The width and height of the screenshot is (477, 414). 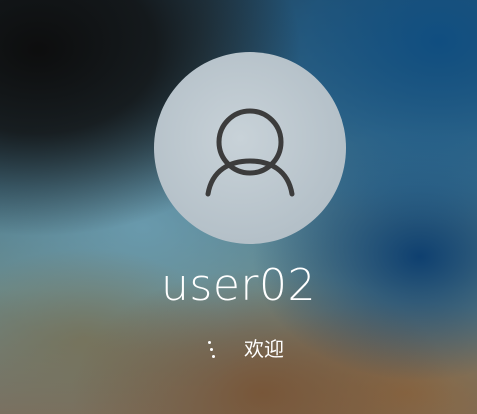 What do you see at coordinates (238, 285) in the screenshot?
I see `username-label: user02` at bounding box center [238, 285].